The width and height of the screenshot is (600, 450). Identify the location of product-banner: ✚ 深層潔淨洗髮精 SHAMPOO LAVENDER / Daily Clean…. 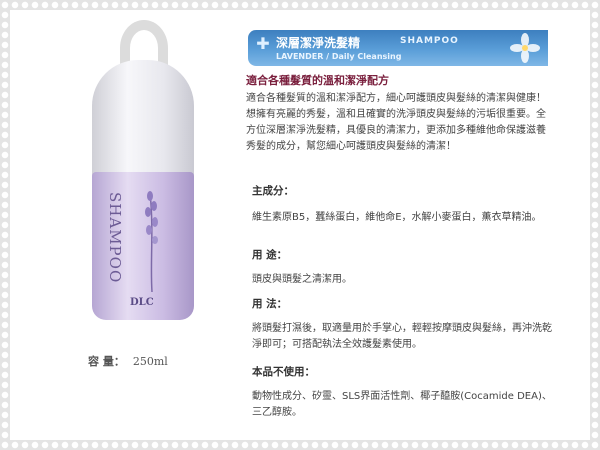
(398, 48).